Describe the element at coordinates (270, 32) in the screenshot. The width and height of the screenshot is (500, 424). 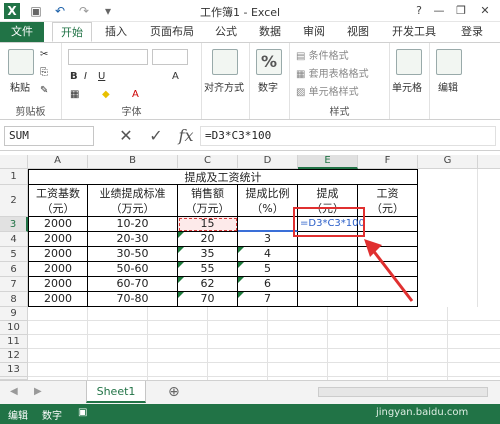
I see `tab-data: 数据` at that location.